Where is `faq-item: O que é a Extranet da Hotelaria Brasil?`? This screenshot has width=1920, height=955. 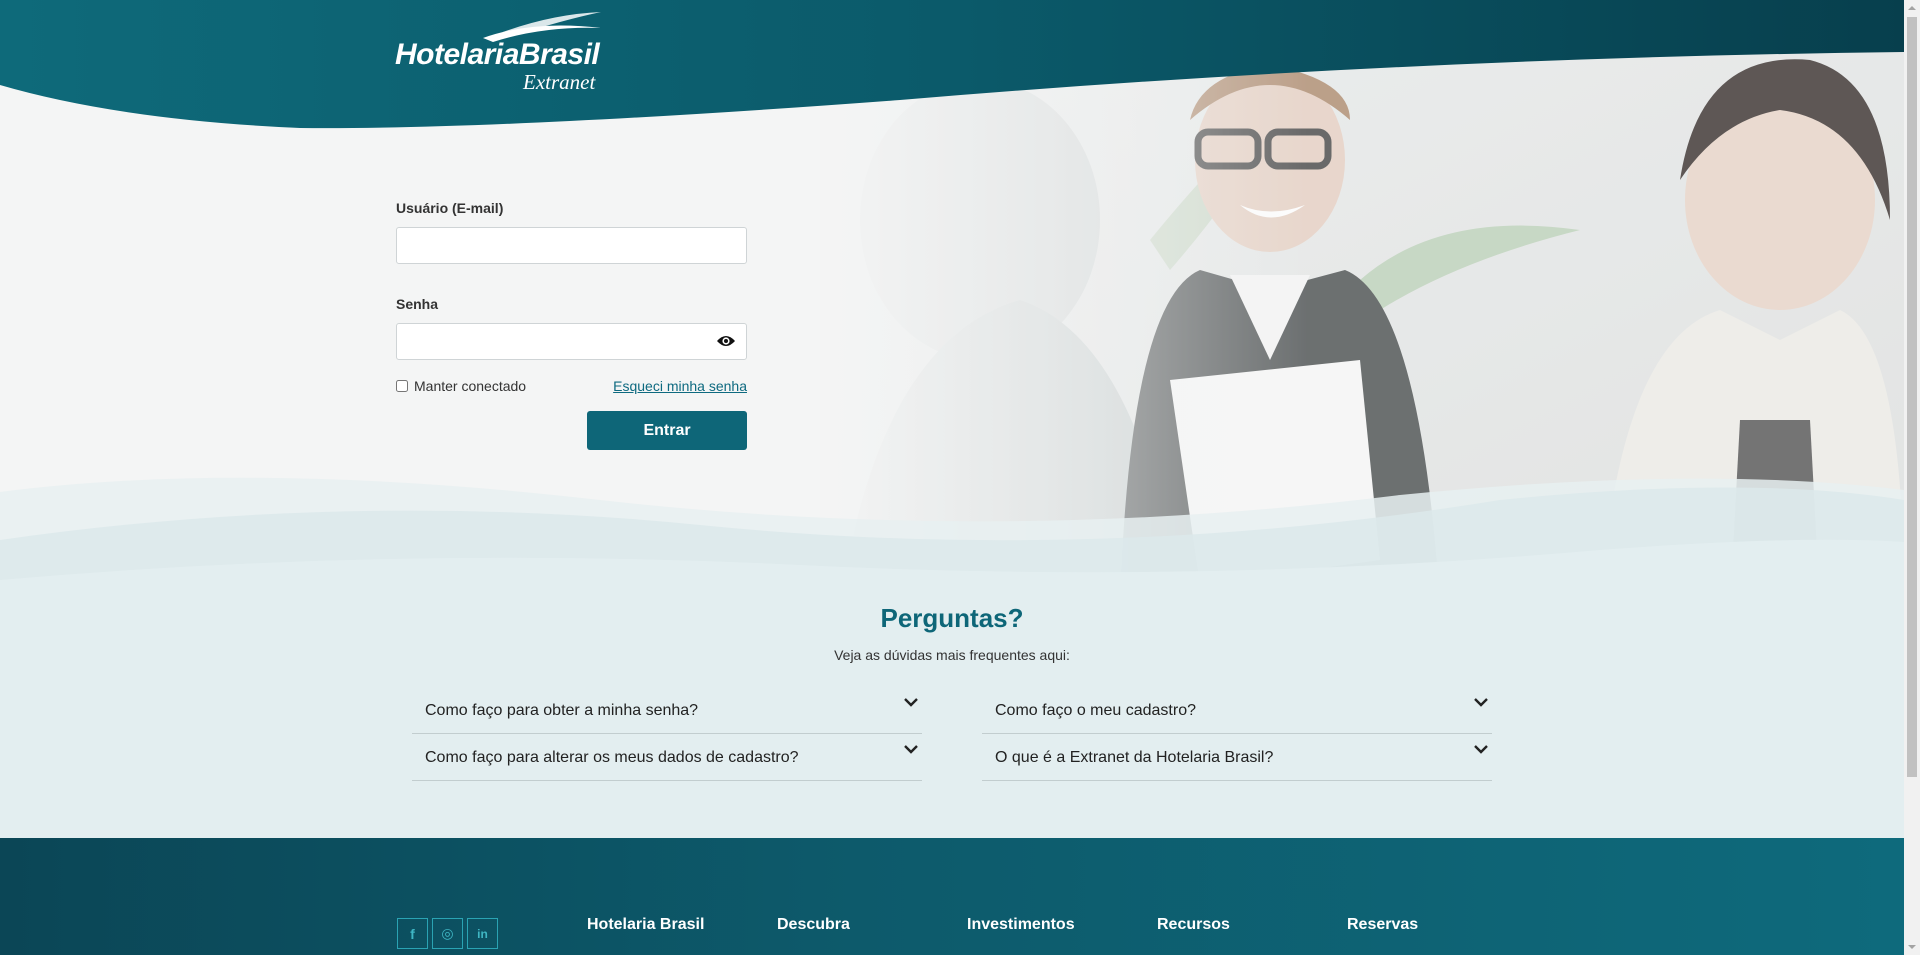
faq-item: O que é a Extranet da Hotelaria Brasil? is located at coordinates (1237, 757).